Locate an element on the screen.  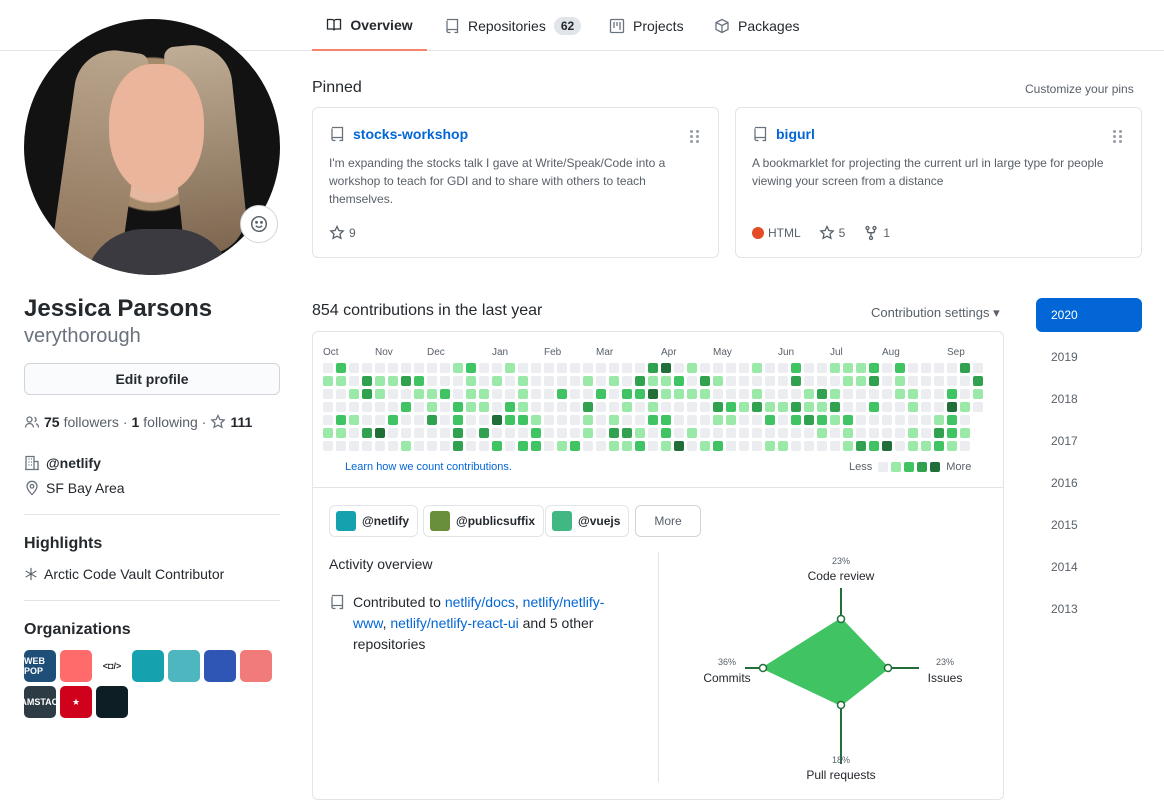
followers-count: 75 is located at coordinates (52, 422).